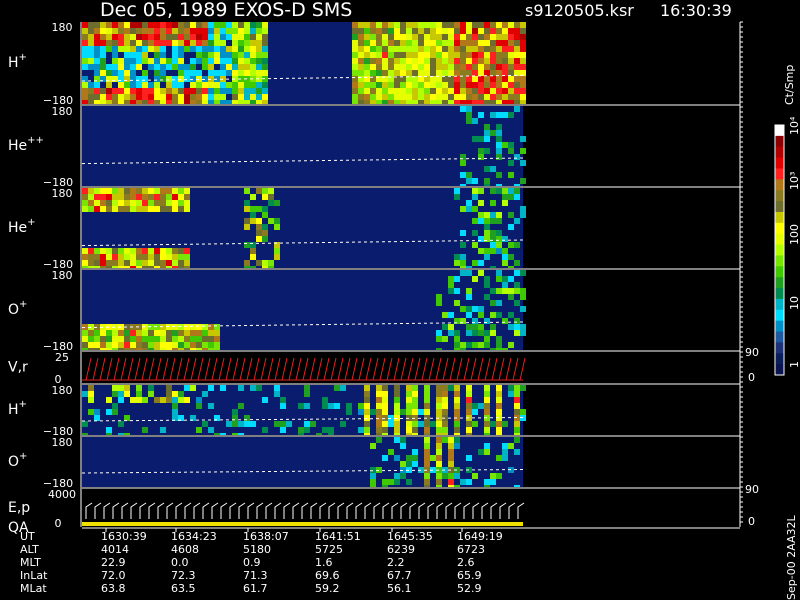 The image size is (800, 600). Describe the element at coordinates (115, 549) in the screenshot. I see `footer-value: 4014` at that location.